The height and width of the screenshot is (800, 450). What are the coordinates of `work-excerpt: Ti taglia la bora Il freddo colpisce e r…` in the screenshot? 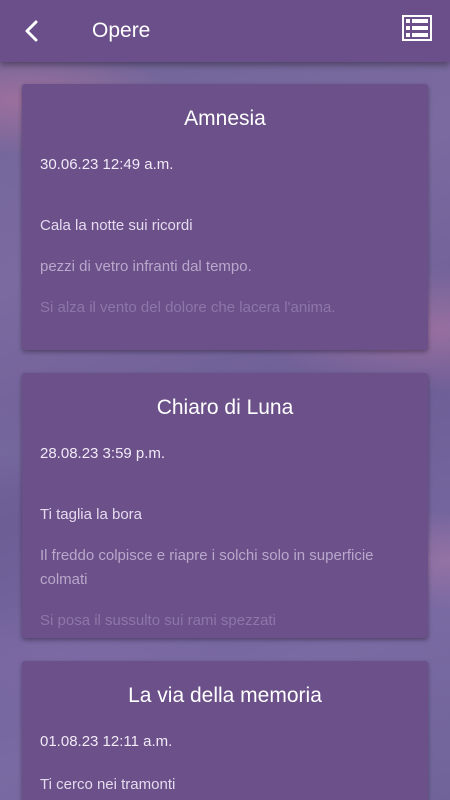 It's located at (225, 570).